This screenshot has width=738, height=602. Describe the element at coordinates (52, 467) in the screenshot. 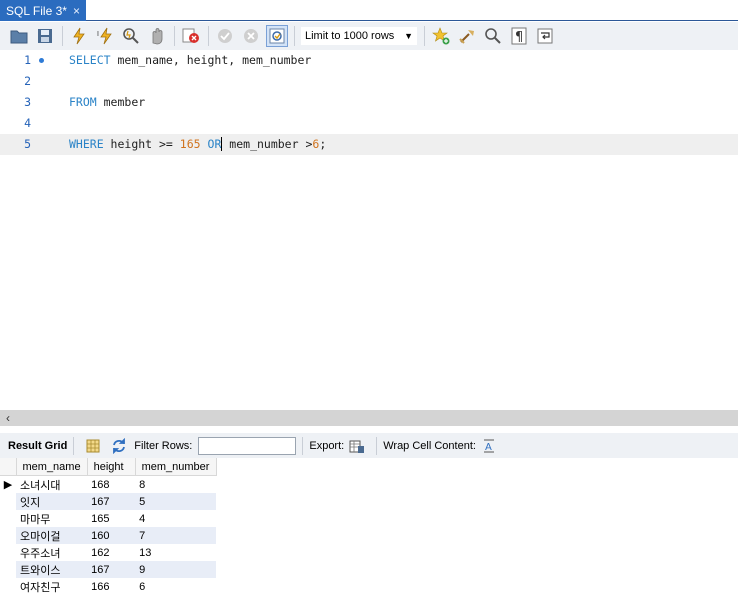

I see `column-header-mem-name: mem_name` at that location.